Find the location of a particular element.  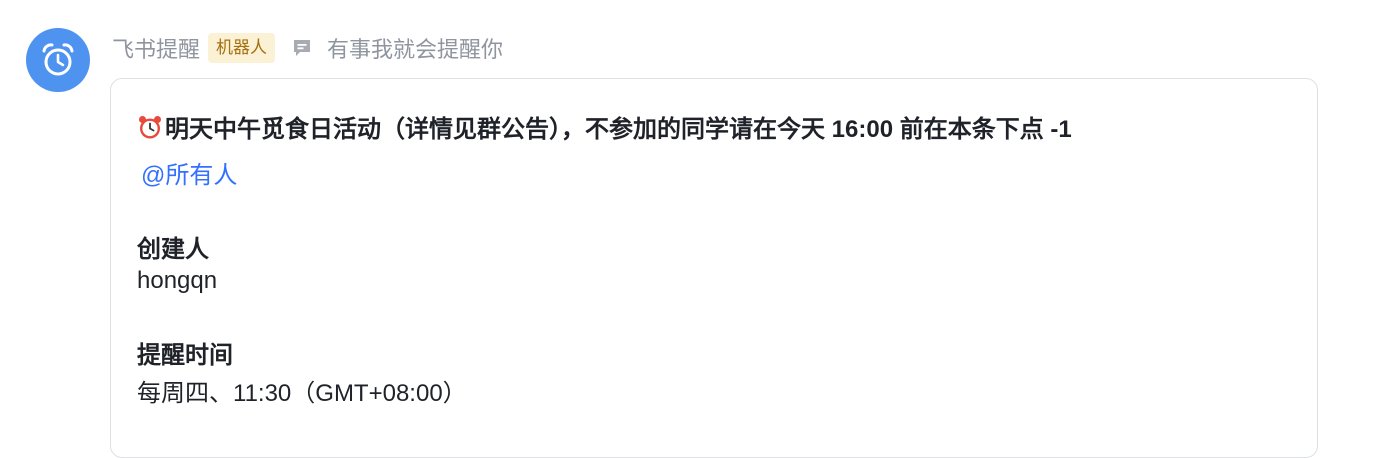

sender-name: 飞书提醒 is located at coordinates (156, 48).